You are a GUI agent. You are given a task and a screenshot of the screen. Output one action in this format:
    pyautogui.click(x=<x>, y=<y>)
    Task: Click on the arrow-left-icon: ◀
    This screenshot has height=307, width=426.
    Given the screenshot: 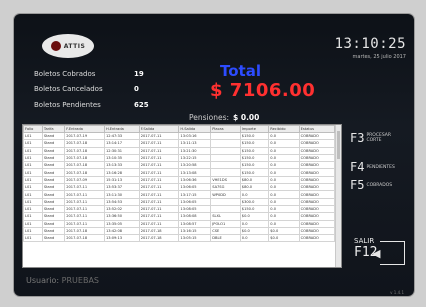 What is the action you would take?
    pyautogui.click(x=376, y=253)
    